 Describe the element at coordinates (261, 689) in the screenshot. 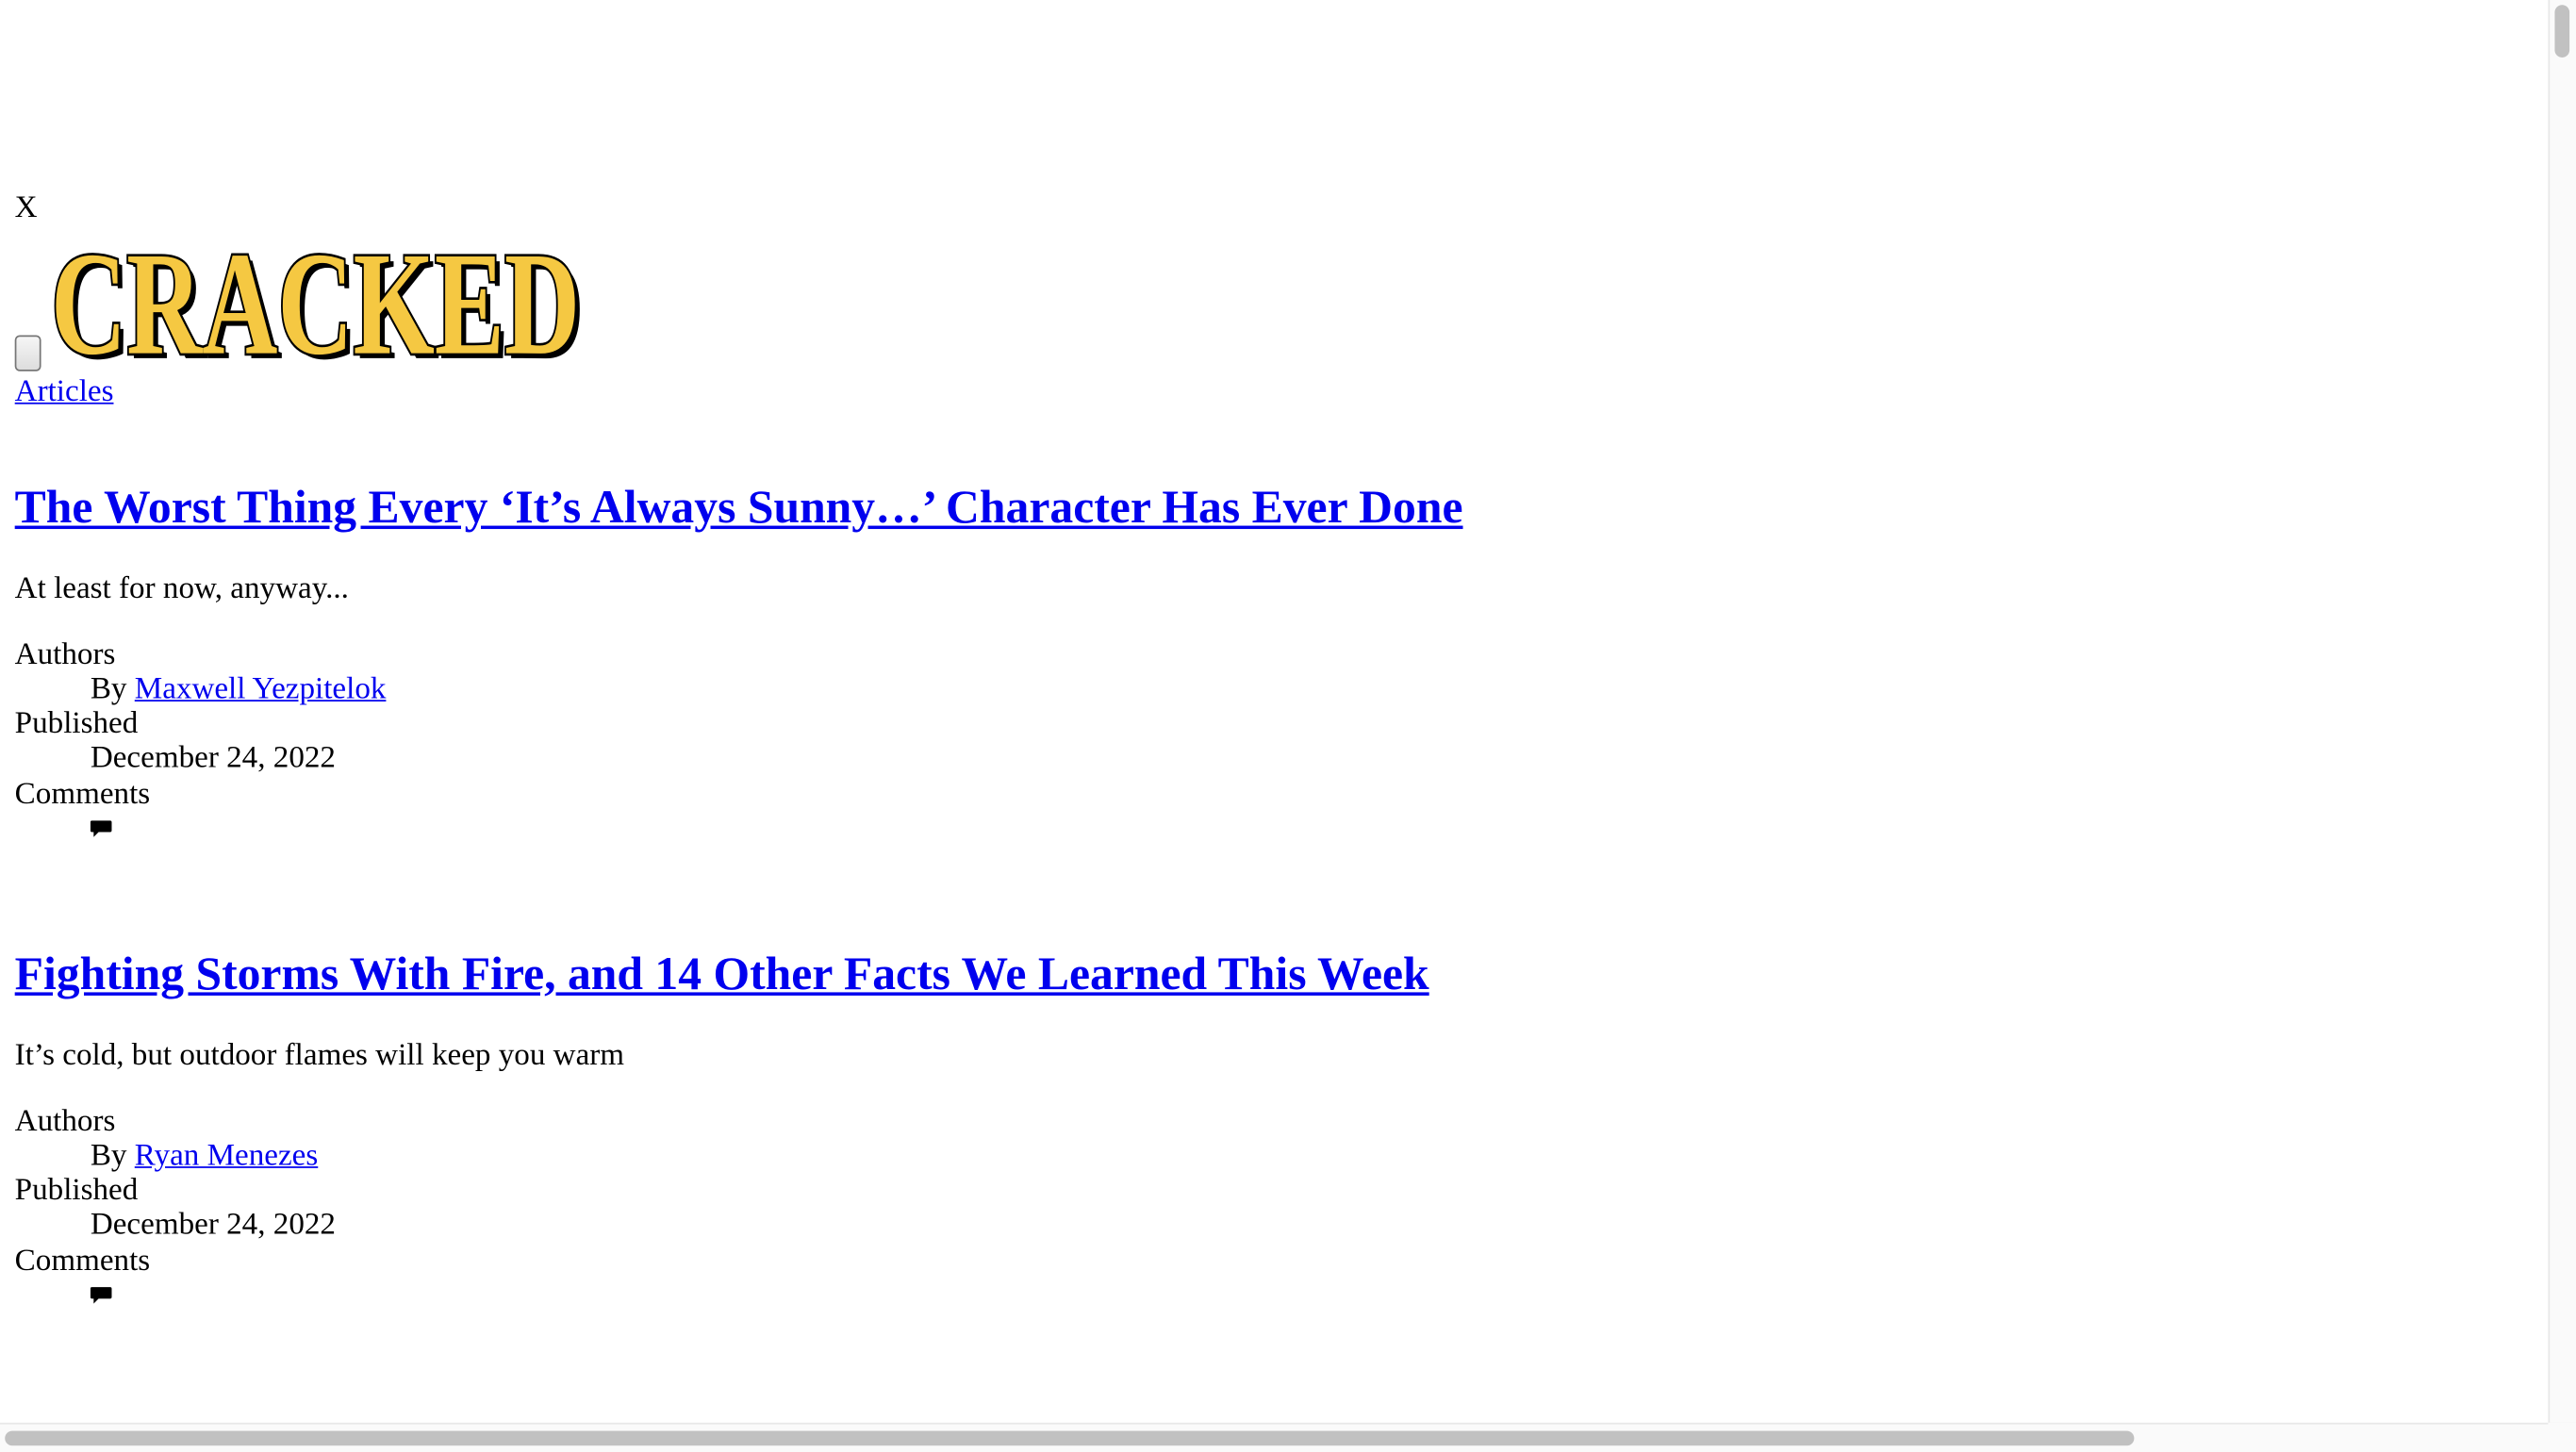

I see `author-link: Maxwell Yezpitelok` at that location.